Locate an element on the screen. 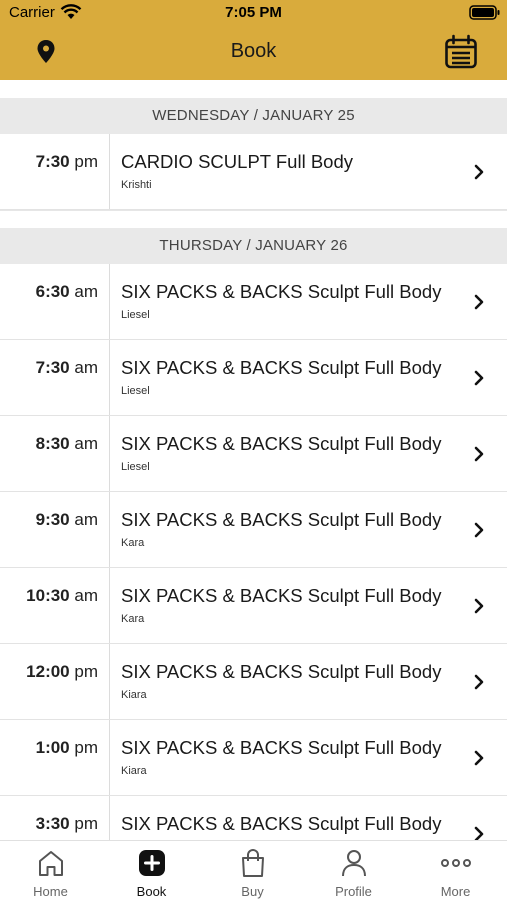  time-column: 7:30 am is located at coordinates (55, 377).